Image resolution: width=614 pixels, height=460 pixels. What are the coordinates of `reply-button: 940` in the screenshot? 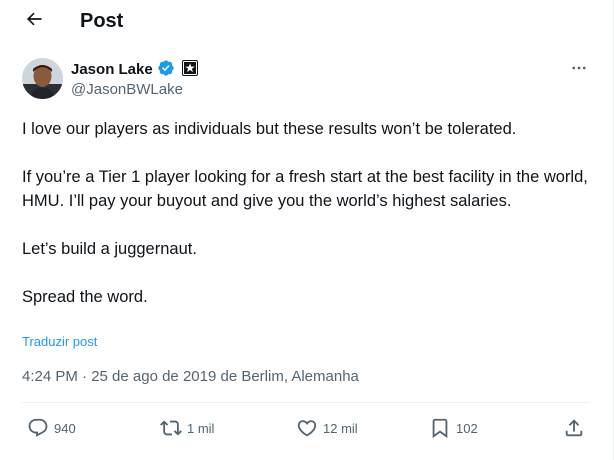 It's located at (51, 428).